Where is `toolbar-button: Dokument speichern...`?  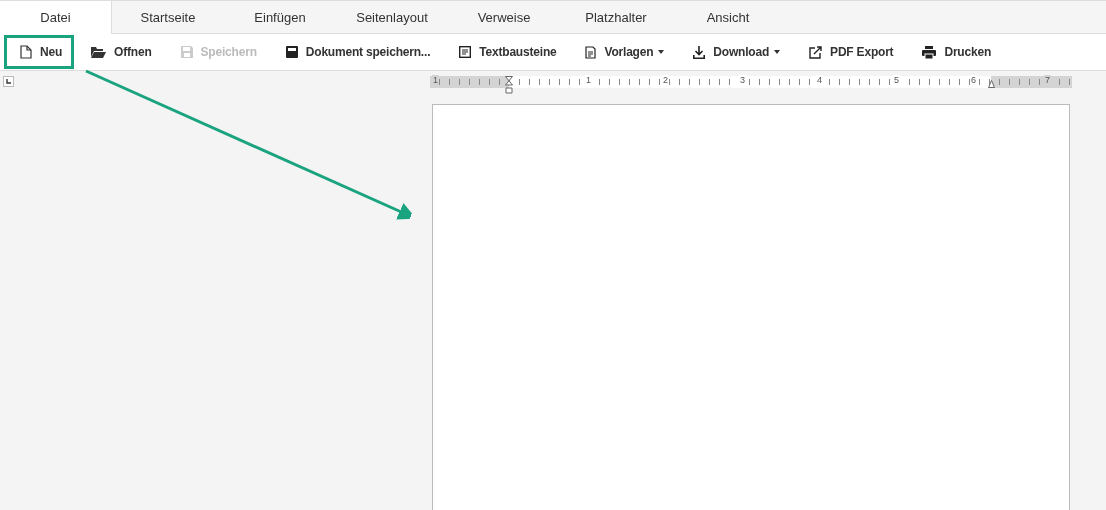 toolbar-button: Dokument speichern... is located at coordinates (356, 52).